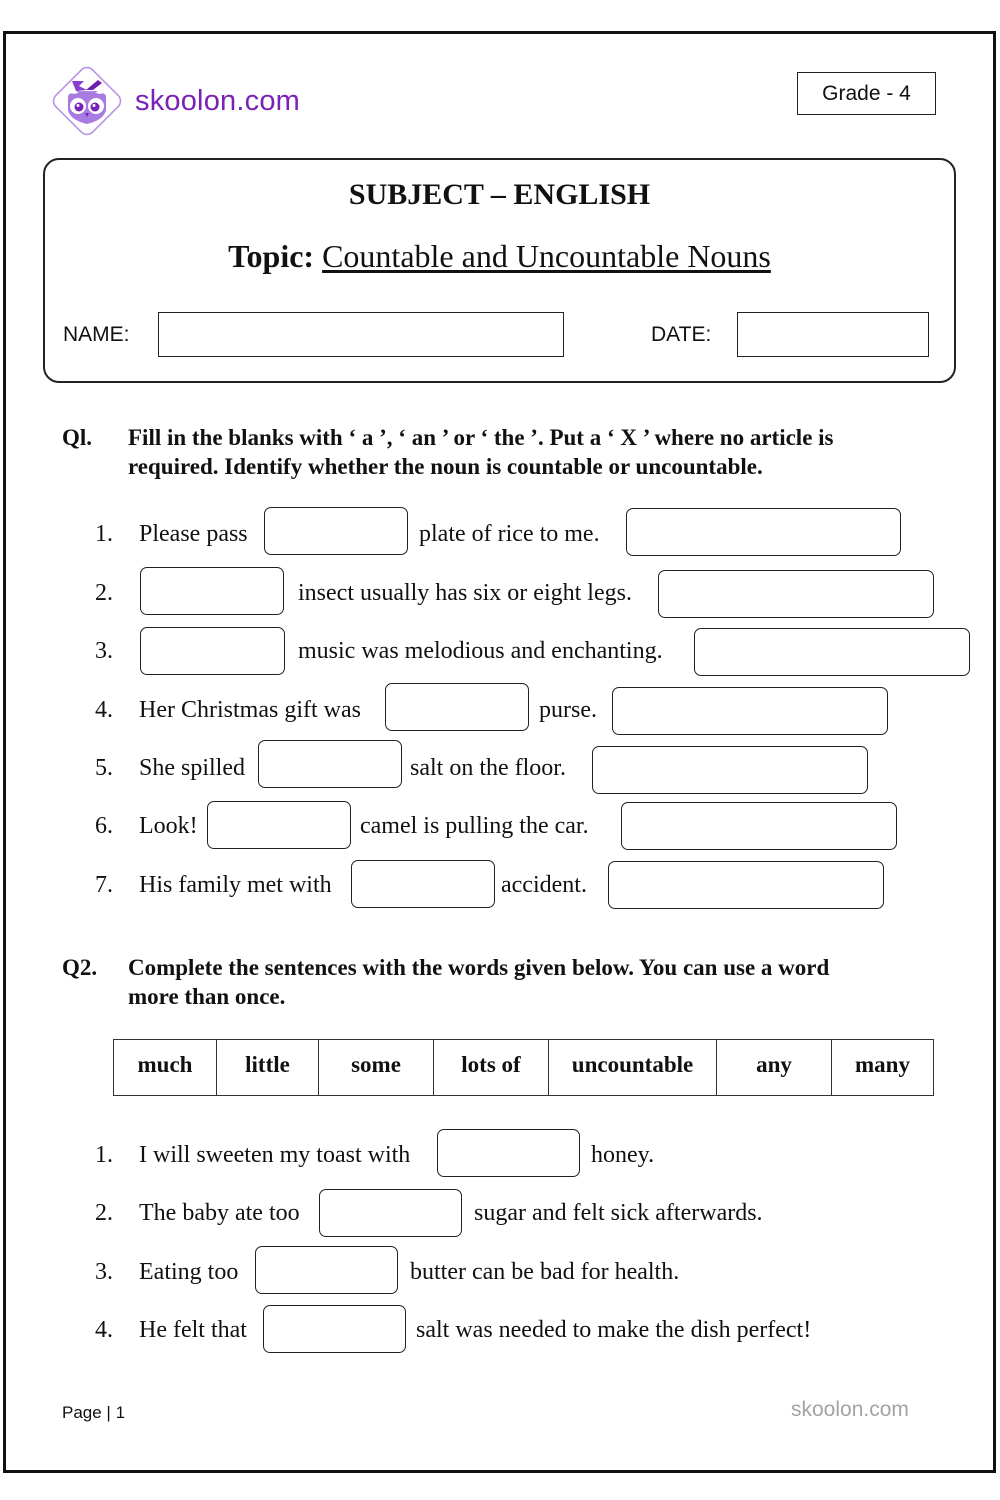  I want to click on sentence-before: The baby ate too, so click(219, 1213).